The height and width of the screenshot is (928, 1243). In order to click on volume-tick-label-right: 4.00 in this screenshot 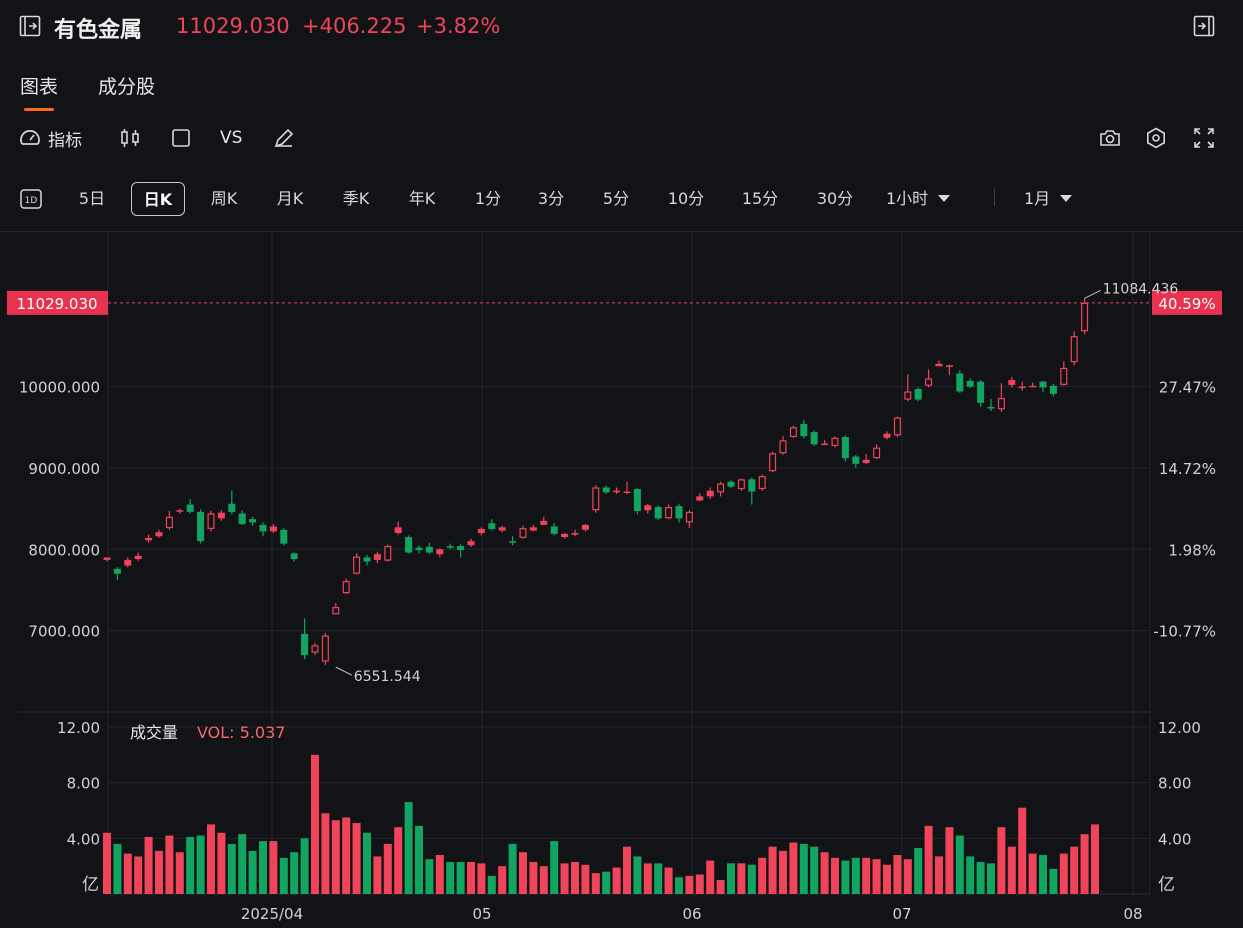, I will do `click(1174, 839)`.